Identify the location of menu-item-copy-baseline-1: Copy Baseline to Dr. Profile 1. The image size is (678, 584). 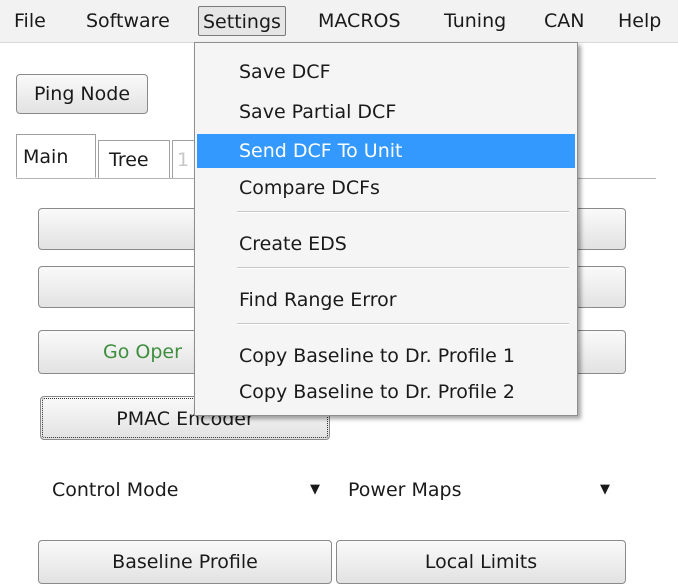
(386, 356).